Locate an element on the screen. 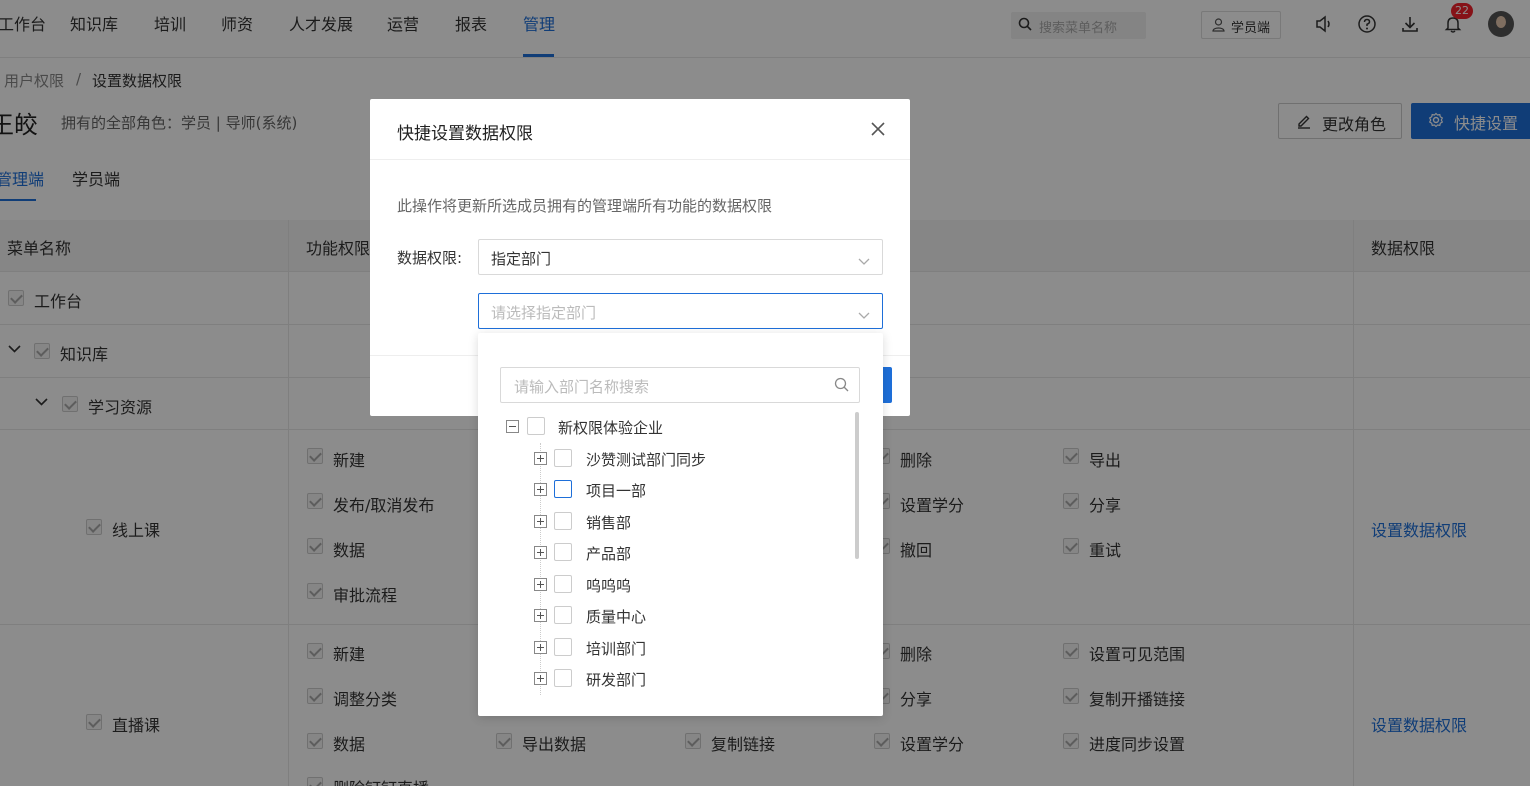 The image size is (1530, 786). tree-node-label: 沙赞测试部门同步 is located at coordinates (646, 460).